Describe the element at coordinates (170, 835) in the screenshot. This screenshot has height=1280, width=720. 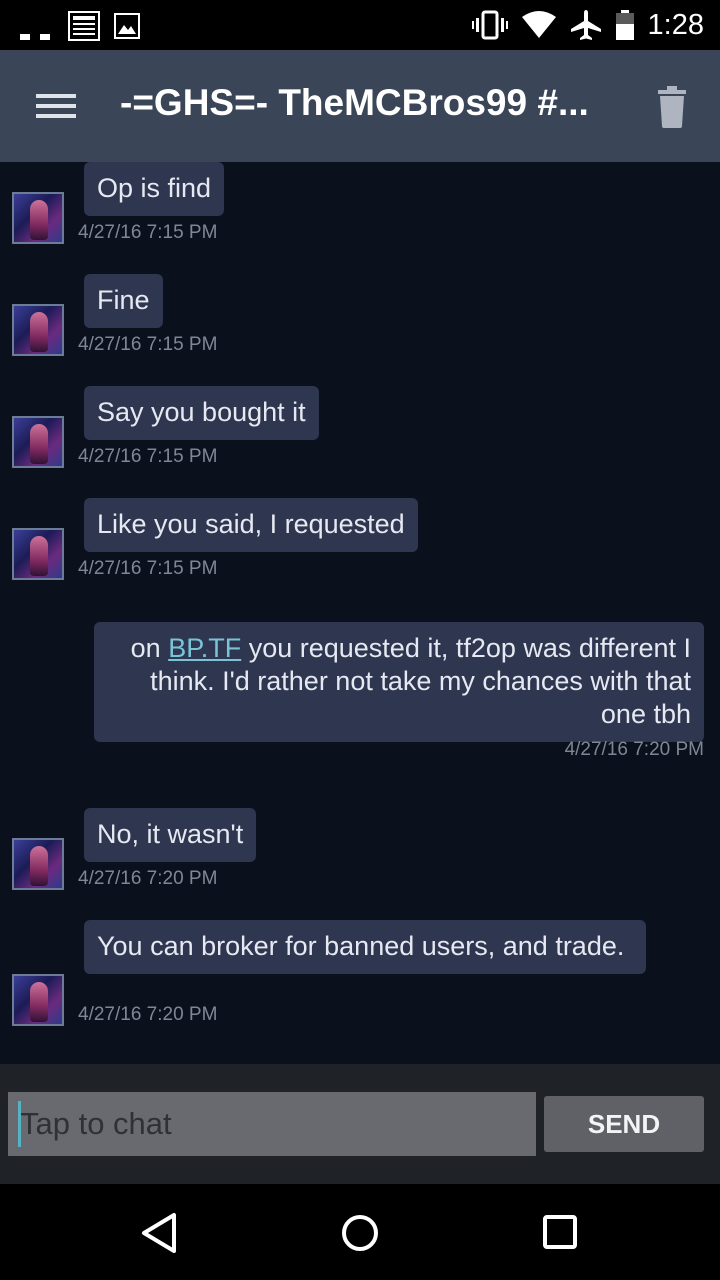
I see `message-bubble: No, it wasn't` at that location.